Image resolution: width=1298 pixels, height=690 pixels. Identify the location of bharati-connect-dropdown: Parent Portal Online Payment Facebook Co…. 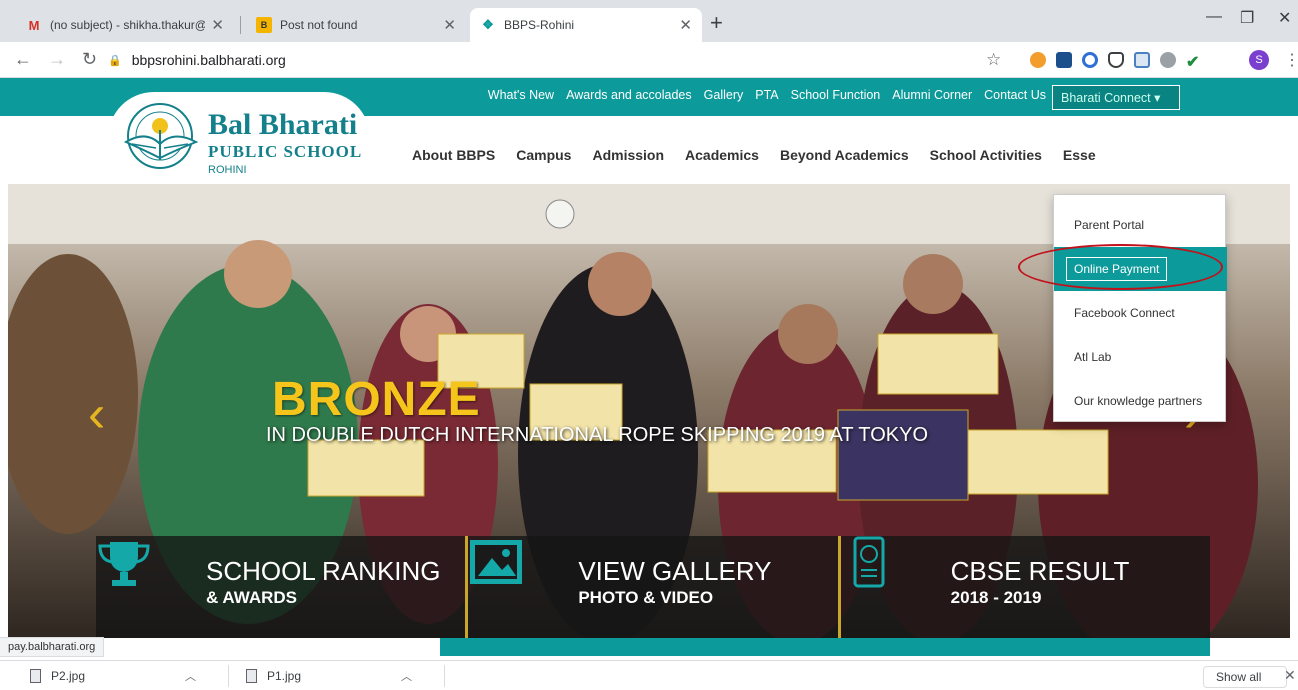
(1140, 308).